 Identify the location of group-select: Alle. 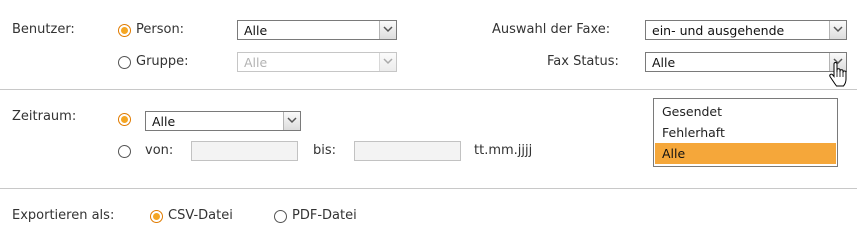
(317, 62).